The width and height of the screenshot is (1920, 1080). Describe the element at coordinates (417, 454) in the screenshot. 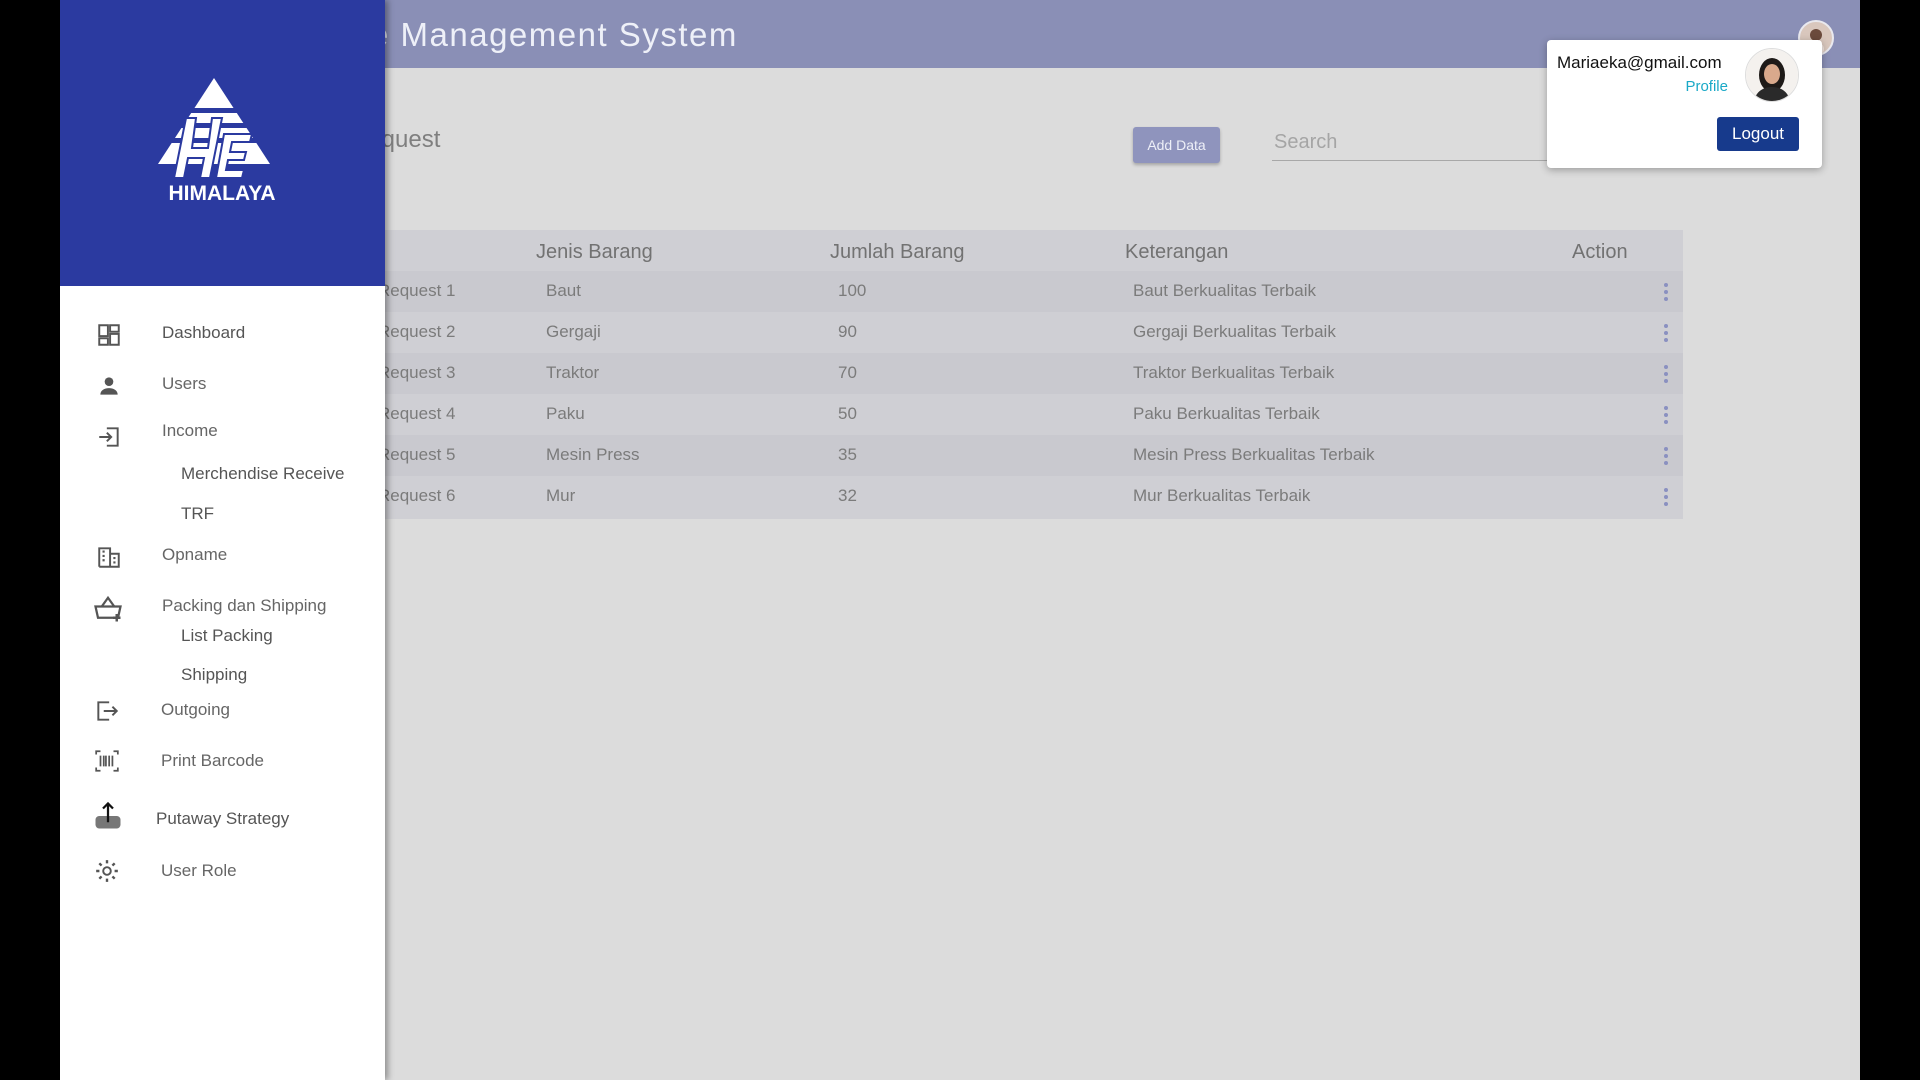

I see `cell-request: Request 5` at that location.